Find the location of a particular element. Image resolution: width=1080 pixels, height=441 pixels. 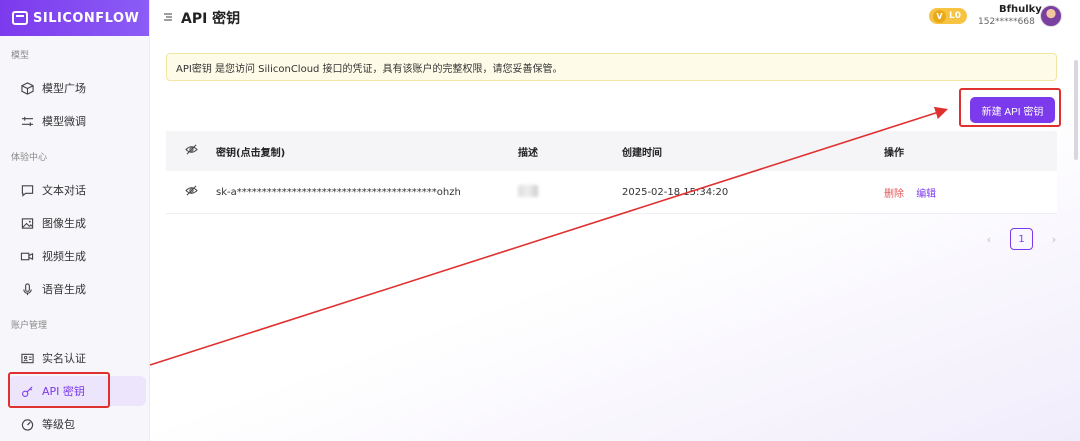

sidebar-item-image-gen: 图像生成 is located at coordinates (77, 223).